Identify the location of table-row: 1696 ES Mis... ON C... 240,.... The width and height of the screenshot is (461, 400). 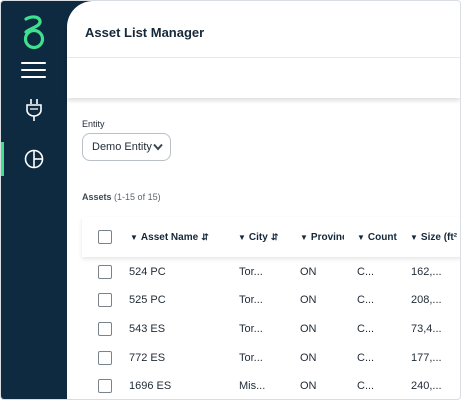
(271, 385).